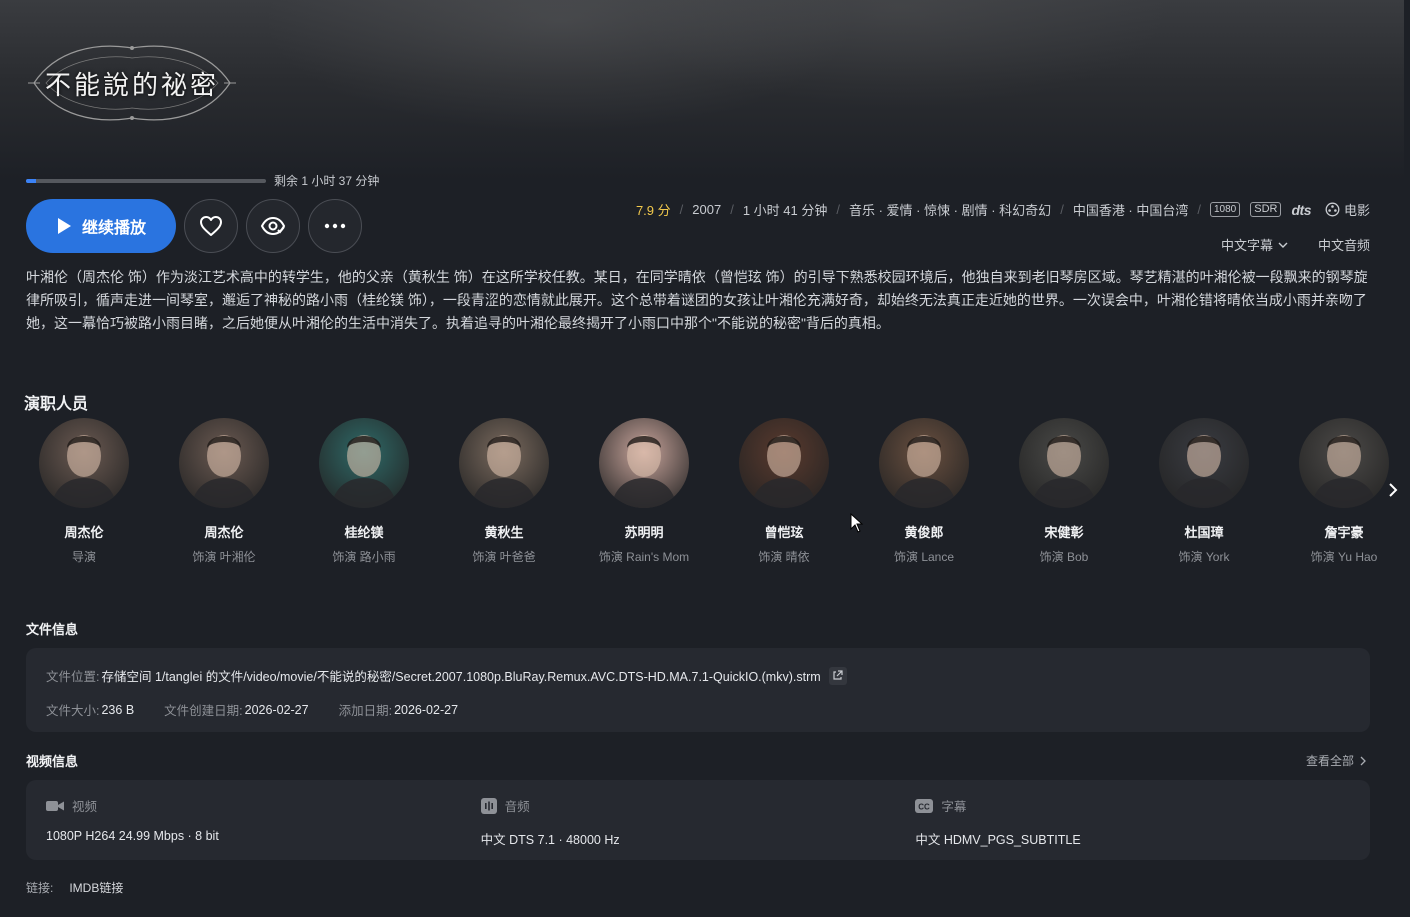  What do you see at coordinates (118, 709) in the screenshot?
I see `file-size-value: 236 B` at bounding box center [118, 709].